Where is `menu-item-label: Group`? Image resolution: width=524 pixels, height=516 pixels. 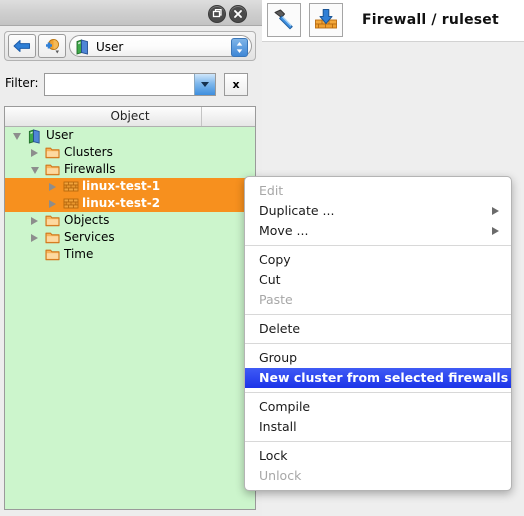
menu-item-label: Group is located at coordinates (278, 357).